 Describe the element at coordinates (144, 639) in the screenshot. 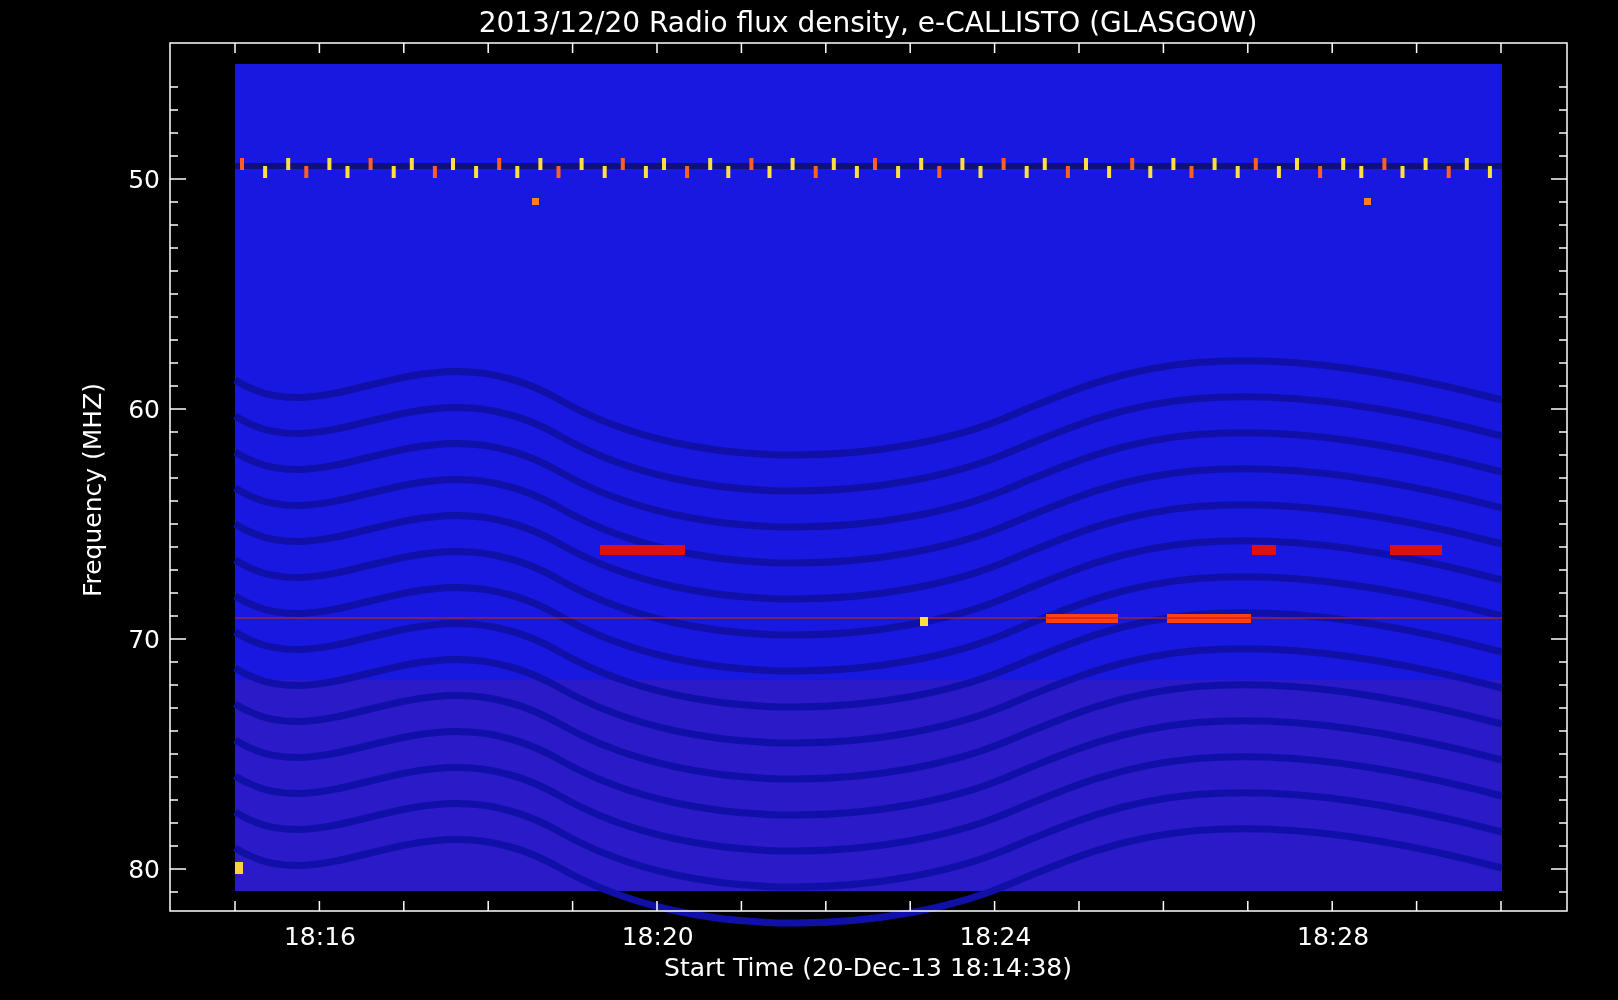

I see `y-tick-label: 70` at that location.